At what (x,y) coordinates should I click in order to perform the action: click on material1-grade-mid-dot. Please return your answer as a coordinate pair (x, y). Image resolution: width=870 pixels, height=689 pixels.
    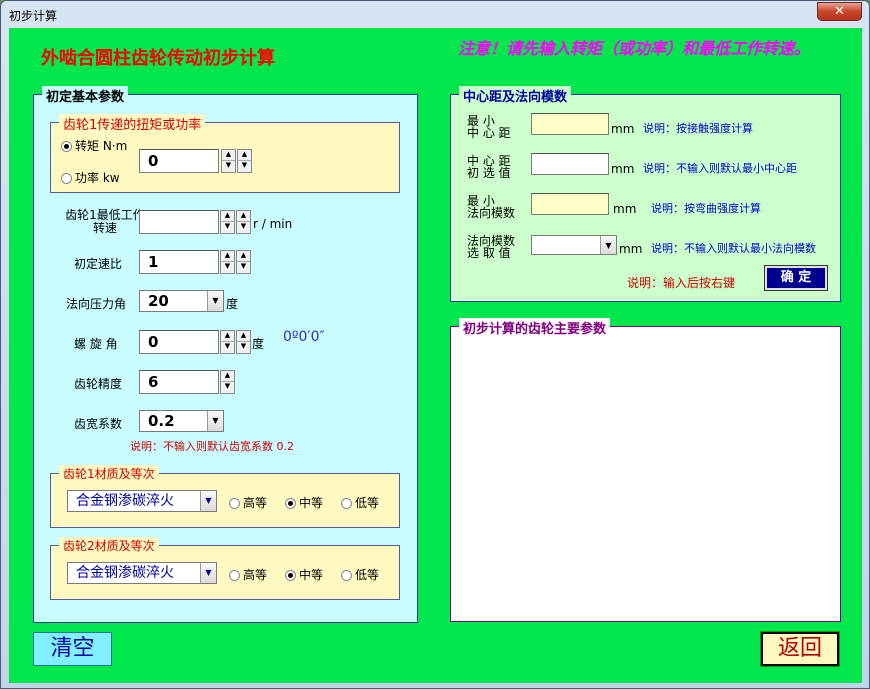
    Looking at the image, I should click on (290, 503).